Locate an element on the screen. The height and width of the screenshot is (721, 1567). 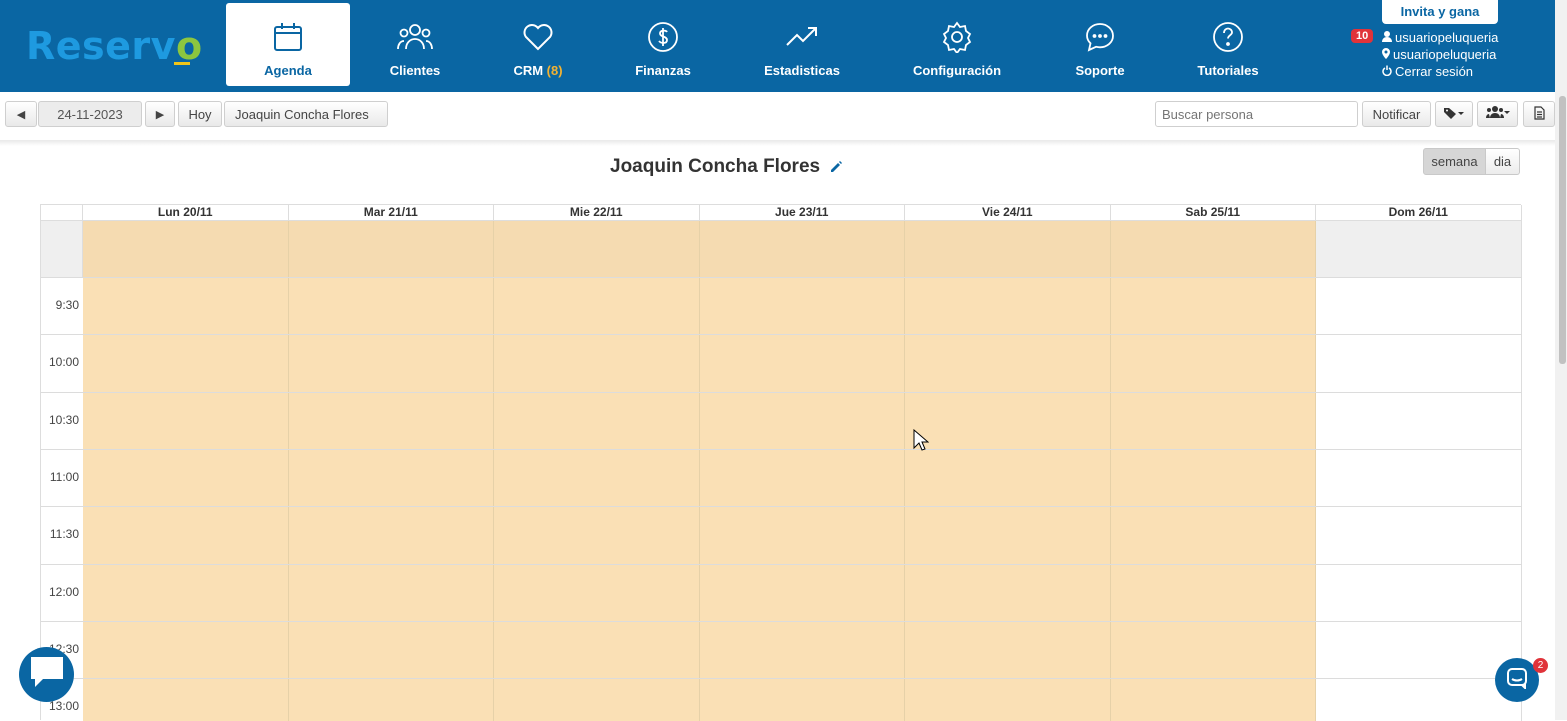
logout-link: Cerrar sesión is located at coordinates (1440, 71).